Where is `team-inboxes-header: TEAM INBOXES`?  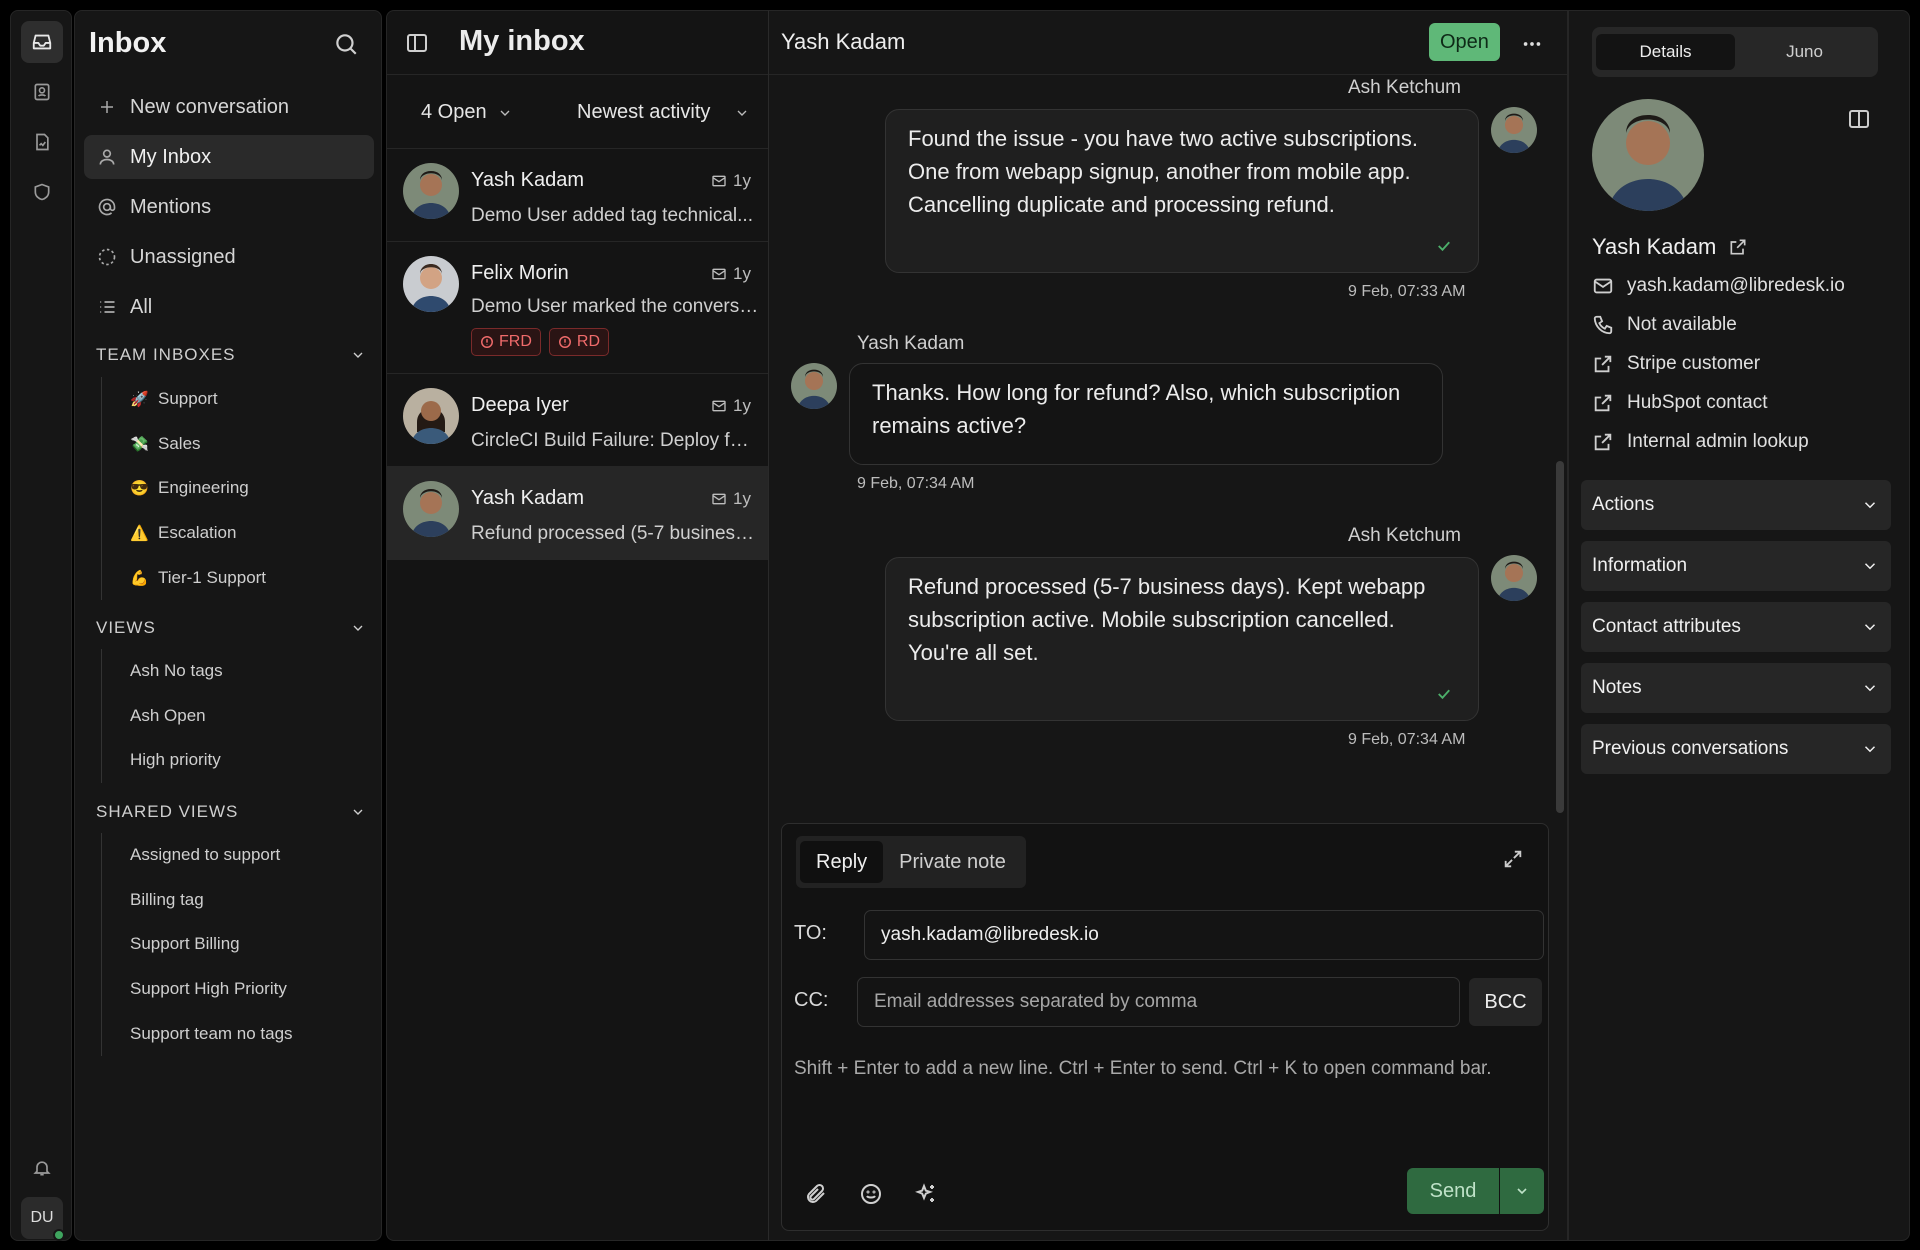 team-inboxes-header: TEAM INBOXES is located at coordinates (231, 355).